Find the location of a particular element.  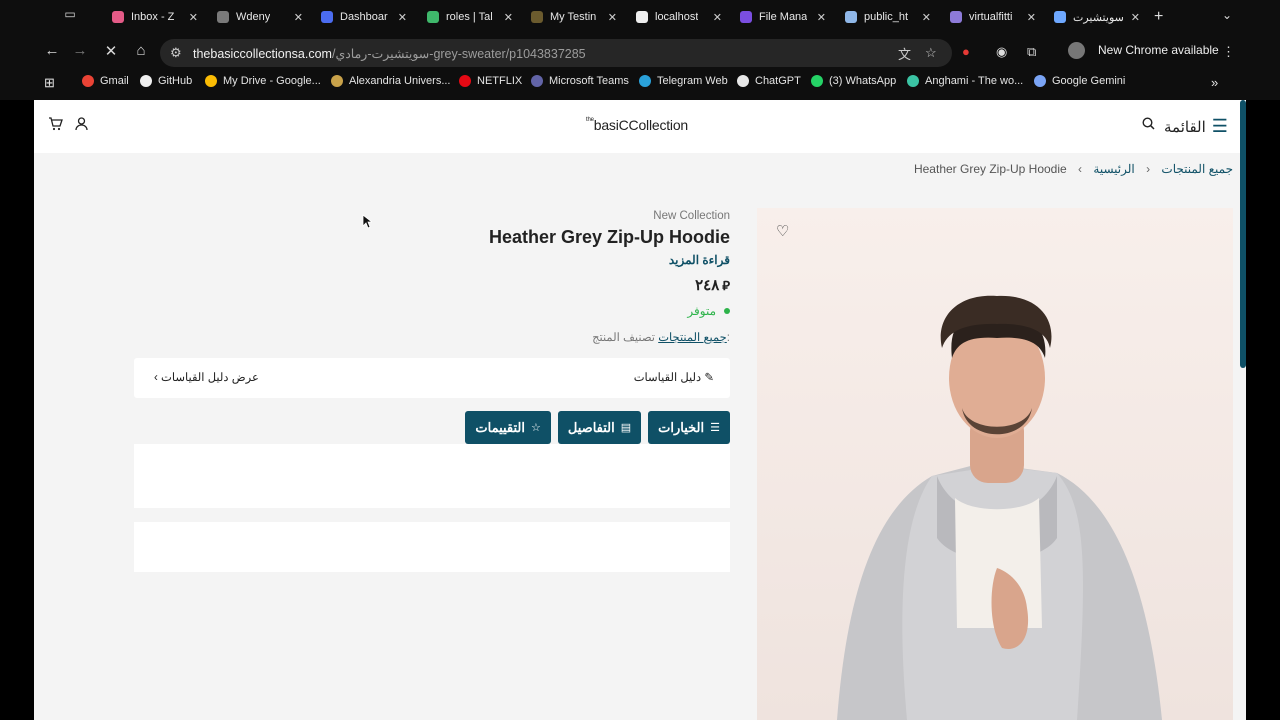

profile-avatar is located at coordinates (1076, 50).